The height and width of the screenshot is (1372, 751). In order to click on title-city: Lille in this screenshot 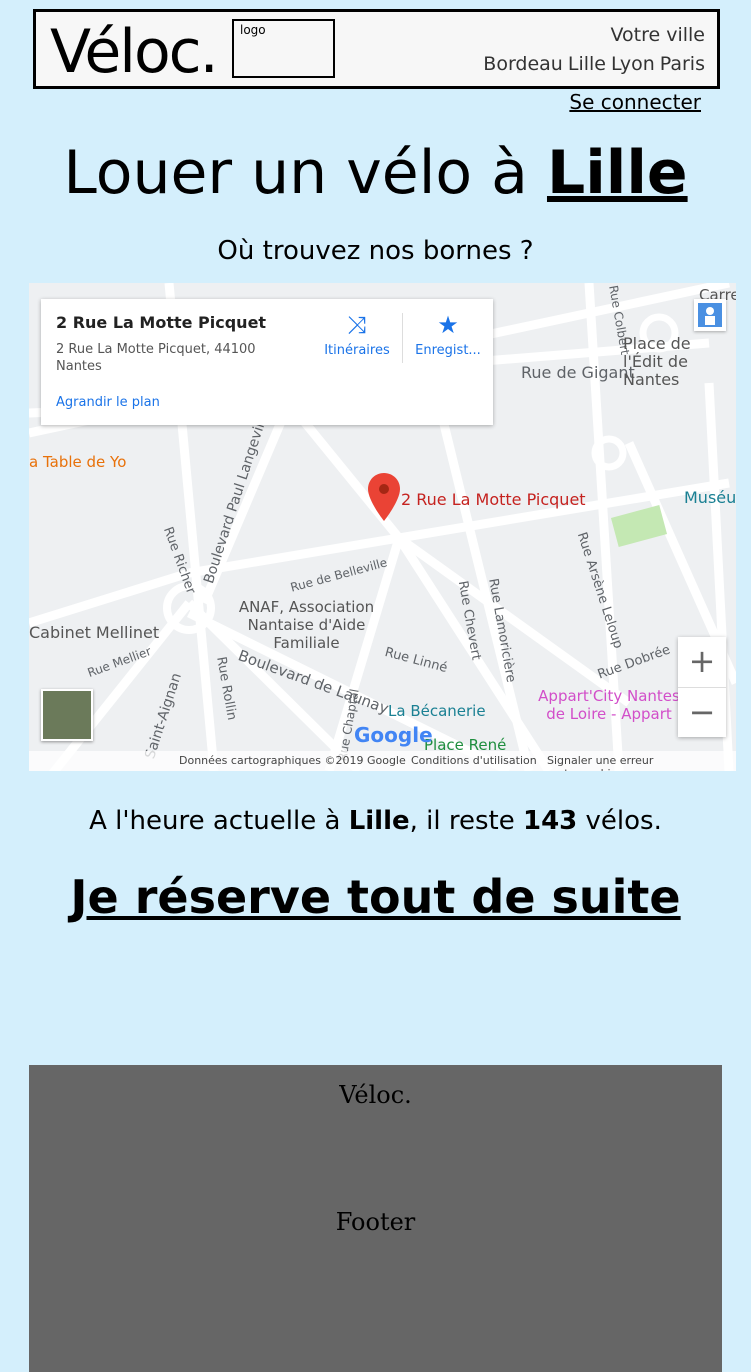, I will do `click(617, 173)`.